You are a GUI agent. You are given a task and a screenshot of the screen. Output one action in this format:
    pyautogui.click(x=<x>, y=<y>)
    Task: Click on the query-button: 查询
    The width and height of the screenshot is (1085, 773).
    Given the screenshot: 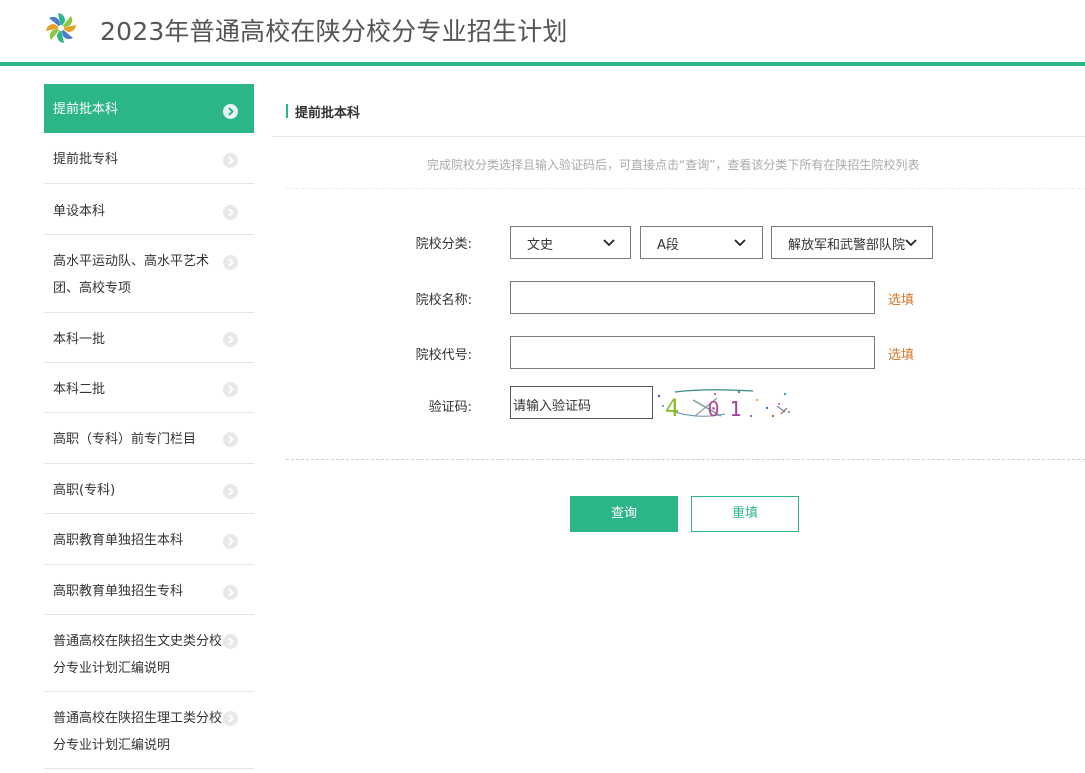 What is the action you would take?
    pyautogui.click(x=624, y=514)
    